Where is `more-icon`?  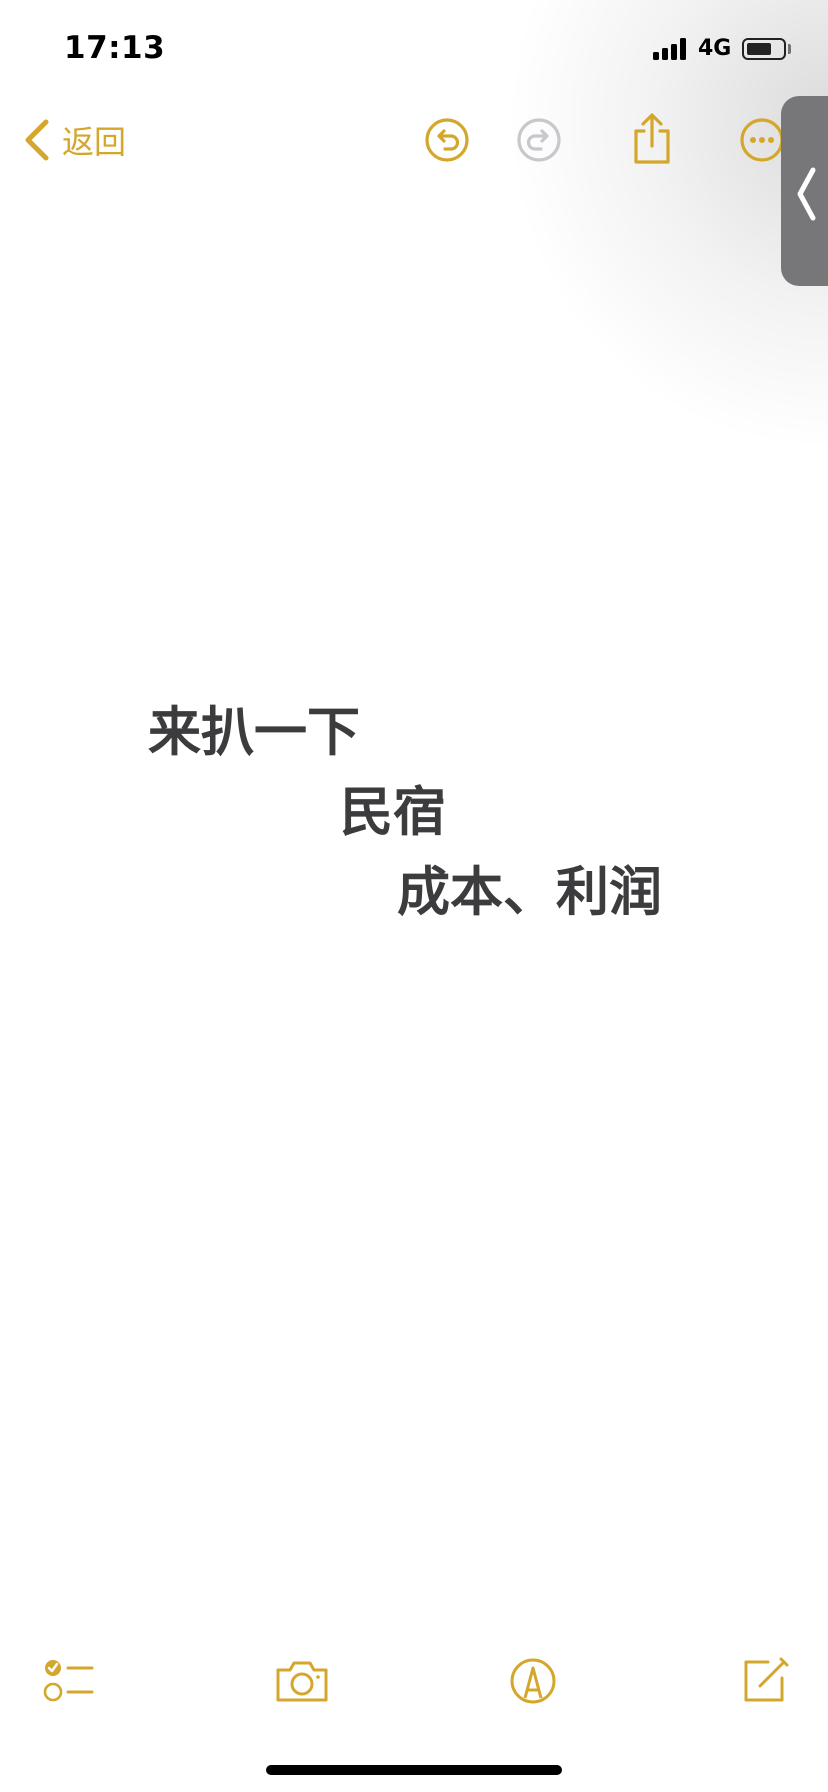 more-icon is located at coordinates (762, 140).